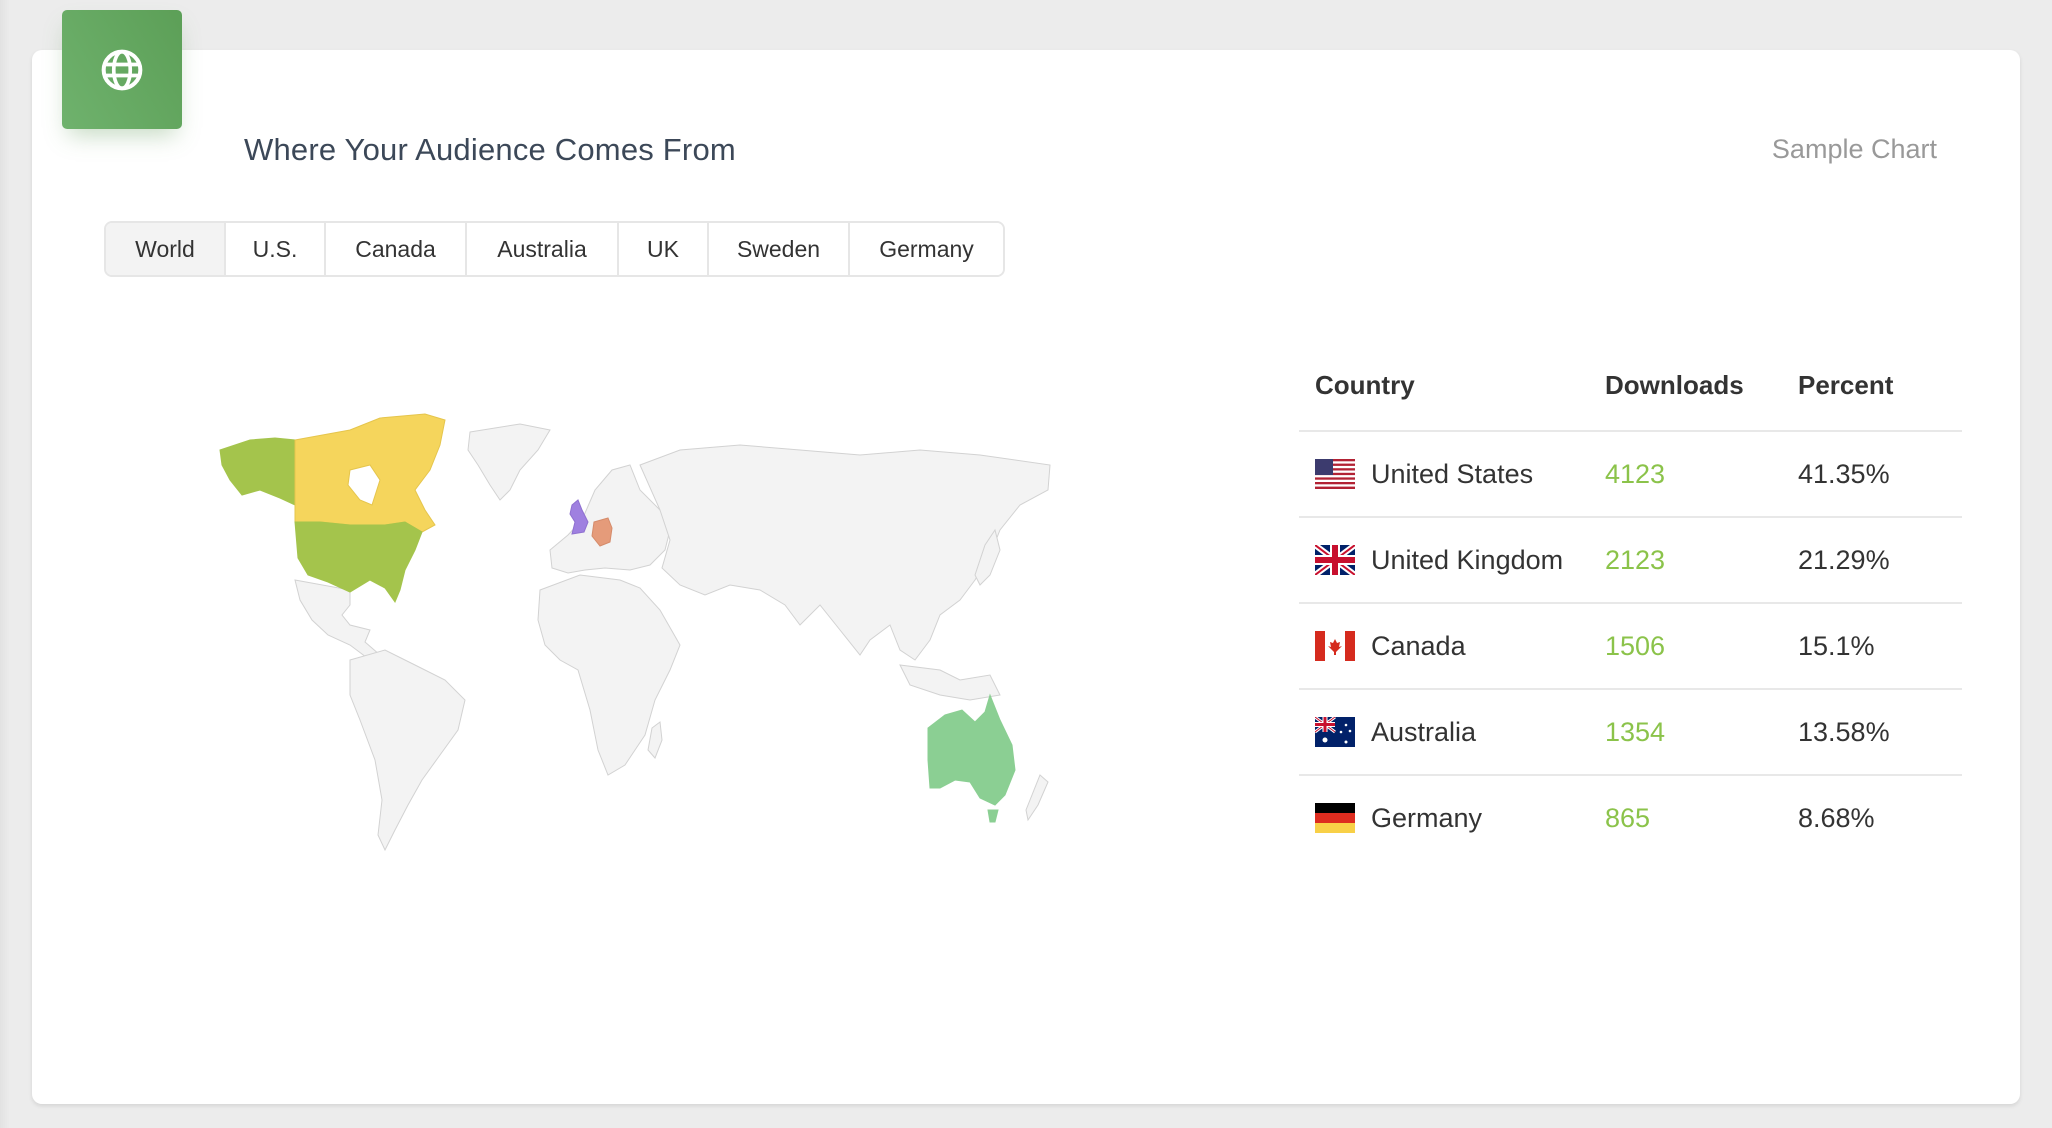 This screenshot has width=2052, height=1128. I want to click on tab-canada: Canada, so click(396, 249).